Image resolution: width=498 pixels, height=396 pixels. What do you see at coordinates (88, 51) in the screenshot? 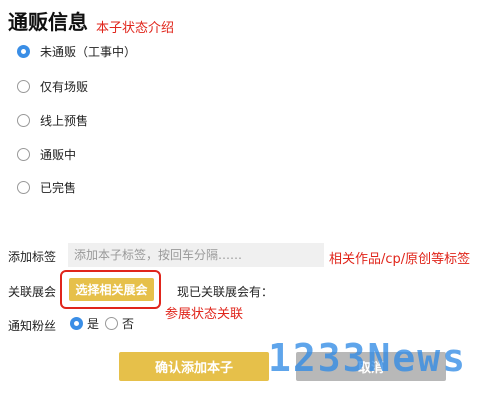
I see `status-option-label: 未通贩（工事中）` at bounding box center [88, 51].